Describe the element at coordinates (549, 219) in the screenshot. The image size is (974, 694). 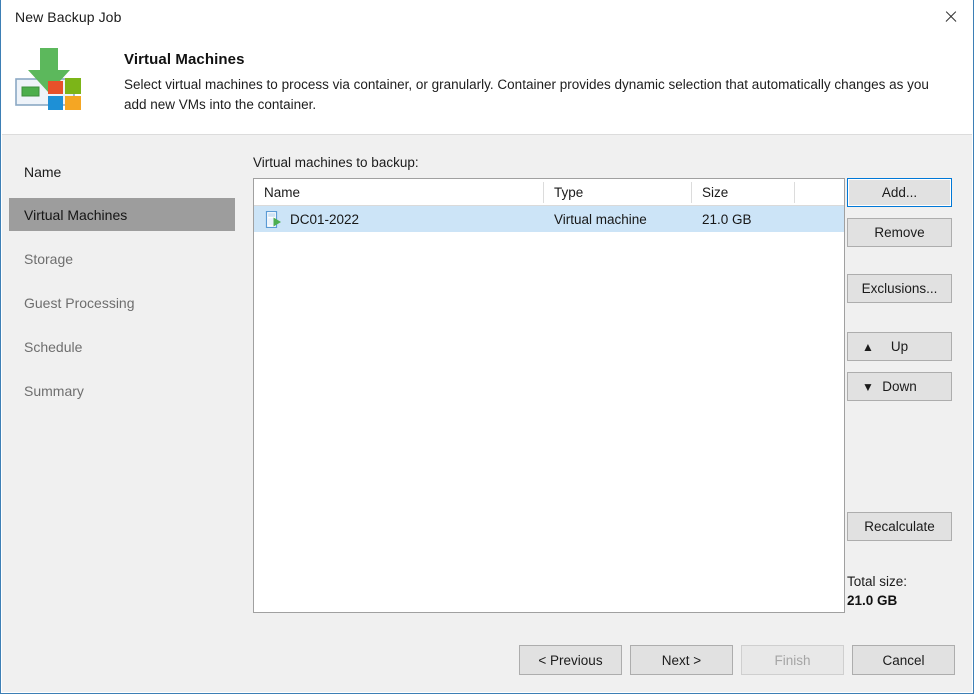
I see `table-row: DC01-2022 Virtual machine 21.0 GB` at that location.